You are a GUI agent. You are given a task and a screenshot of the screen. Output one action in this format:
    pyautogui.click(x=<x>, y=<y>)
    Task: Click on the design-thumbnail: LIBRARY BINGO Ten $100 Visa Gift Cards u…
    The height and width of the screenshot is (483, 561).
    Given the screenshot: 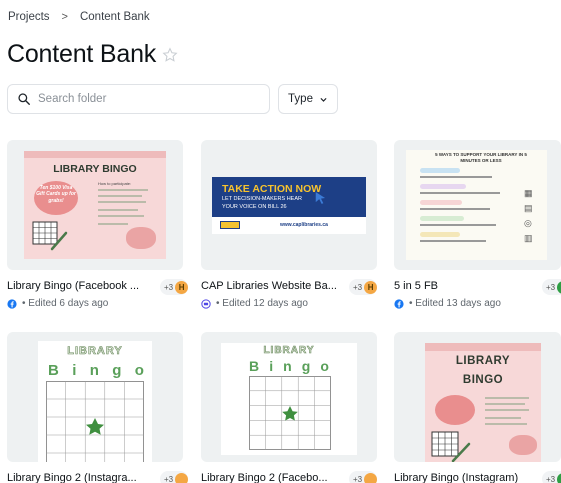 What is the action you would take?
    pyautogui.click(x=95, y=205)
    